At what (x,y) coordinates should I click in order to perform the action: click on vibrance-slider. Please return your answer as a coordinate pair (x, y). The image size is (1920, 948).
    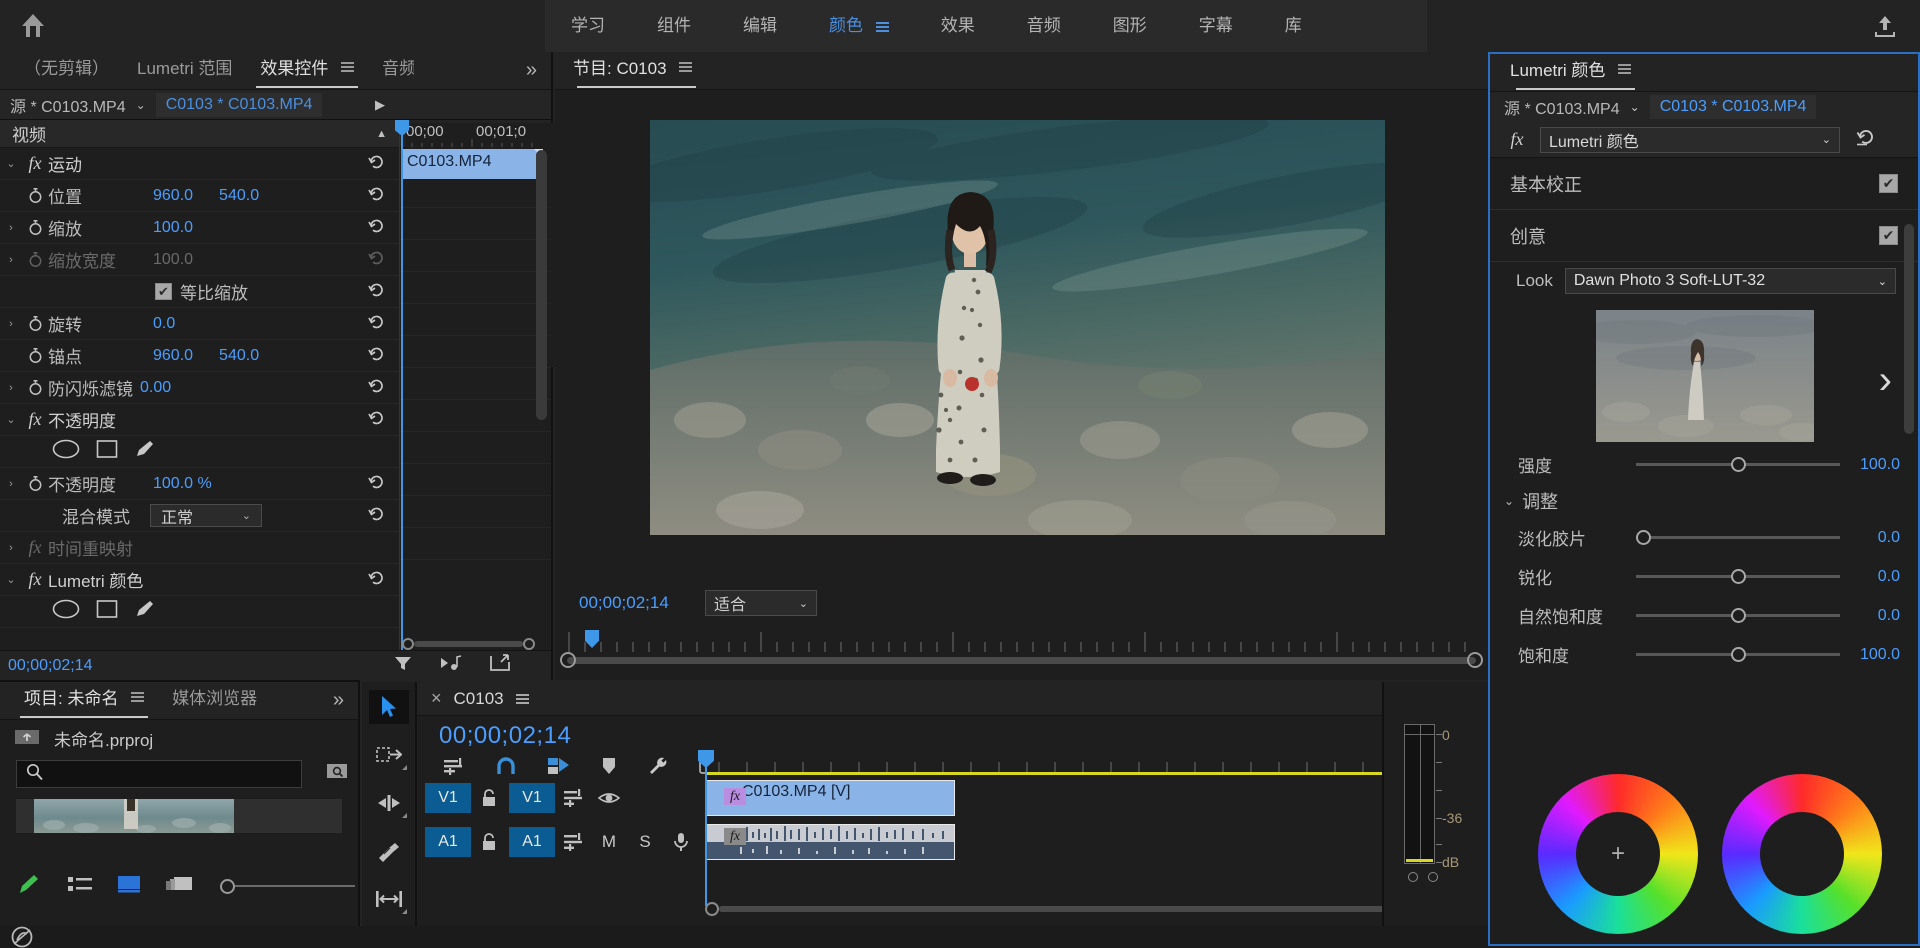
    Looking at the image, I should click on (1738, 616).